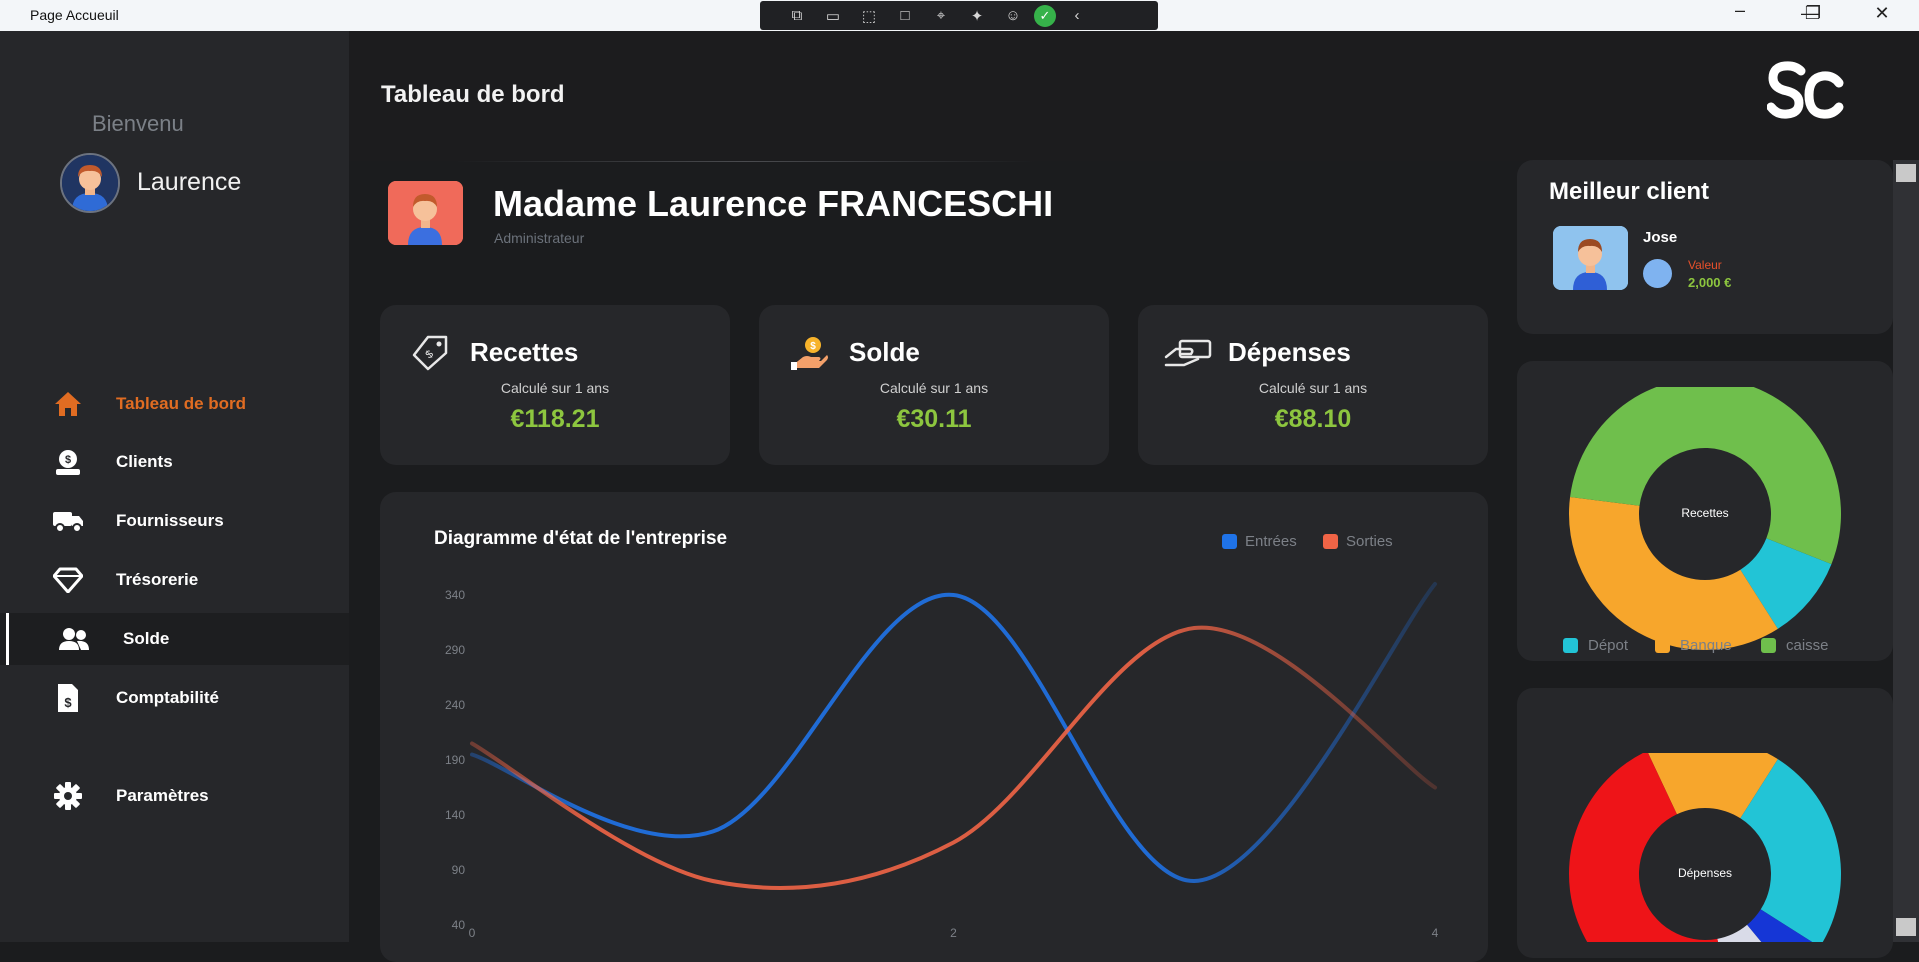 The width and height of the screenshot is (1919, 962). Describe the element at coordinates (425, 213) in the screenshot. I see `profile-avatar` at that location.